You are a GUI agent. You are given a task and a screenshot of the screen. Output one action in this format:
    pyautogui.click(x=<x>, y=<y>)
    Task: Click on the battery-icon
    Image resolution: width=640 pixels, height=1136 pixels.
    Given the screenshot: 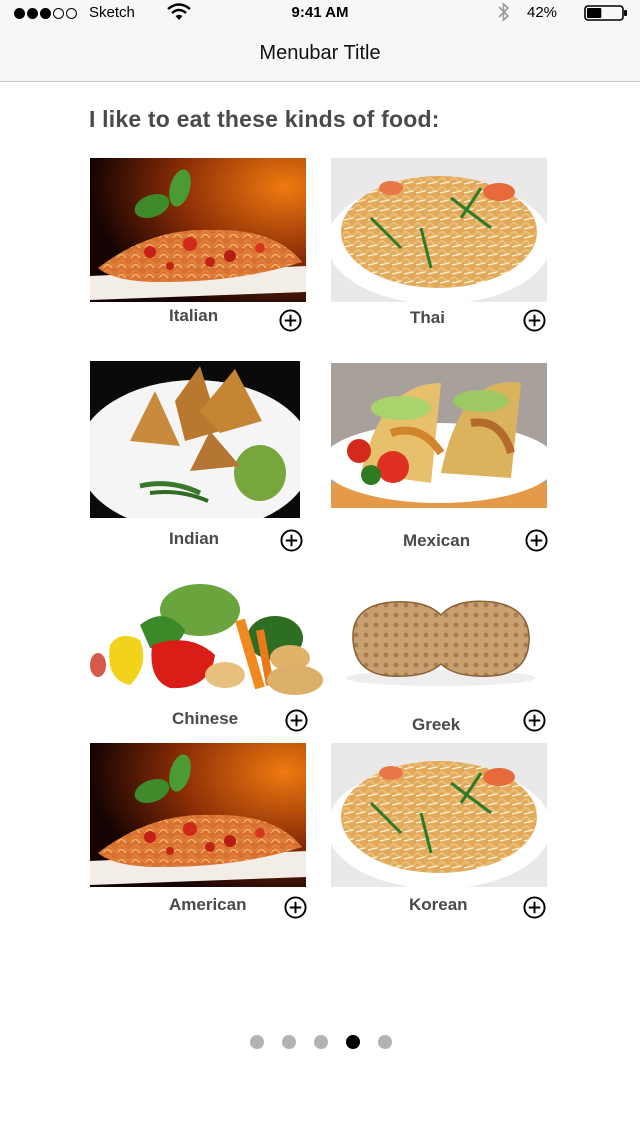 What is the action you would take?
    pyautogui.click(x=605, y=13)
    